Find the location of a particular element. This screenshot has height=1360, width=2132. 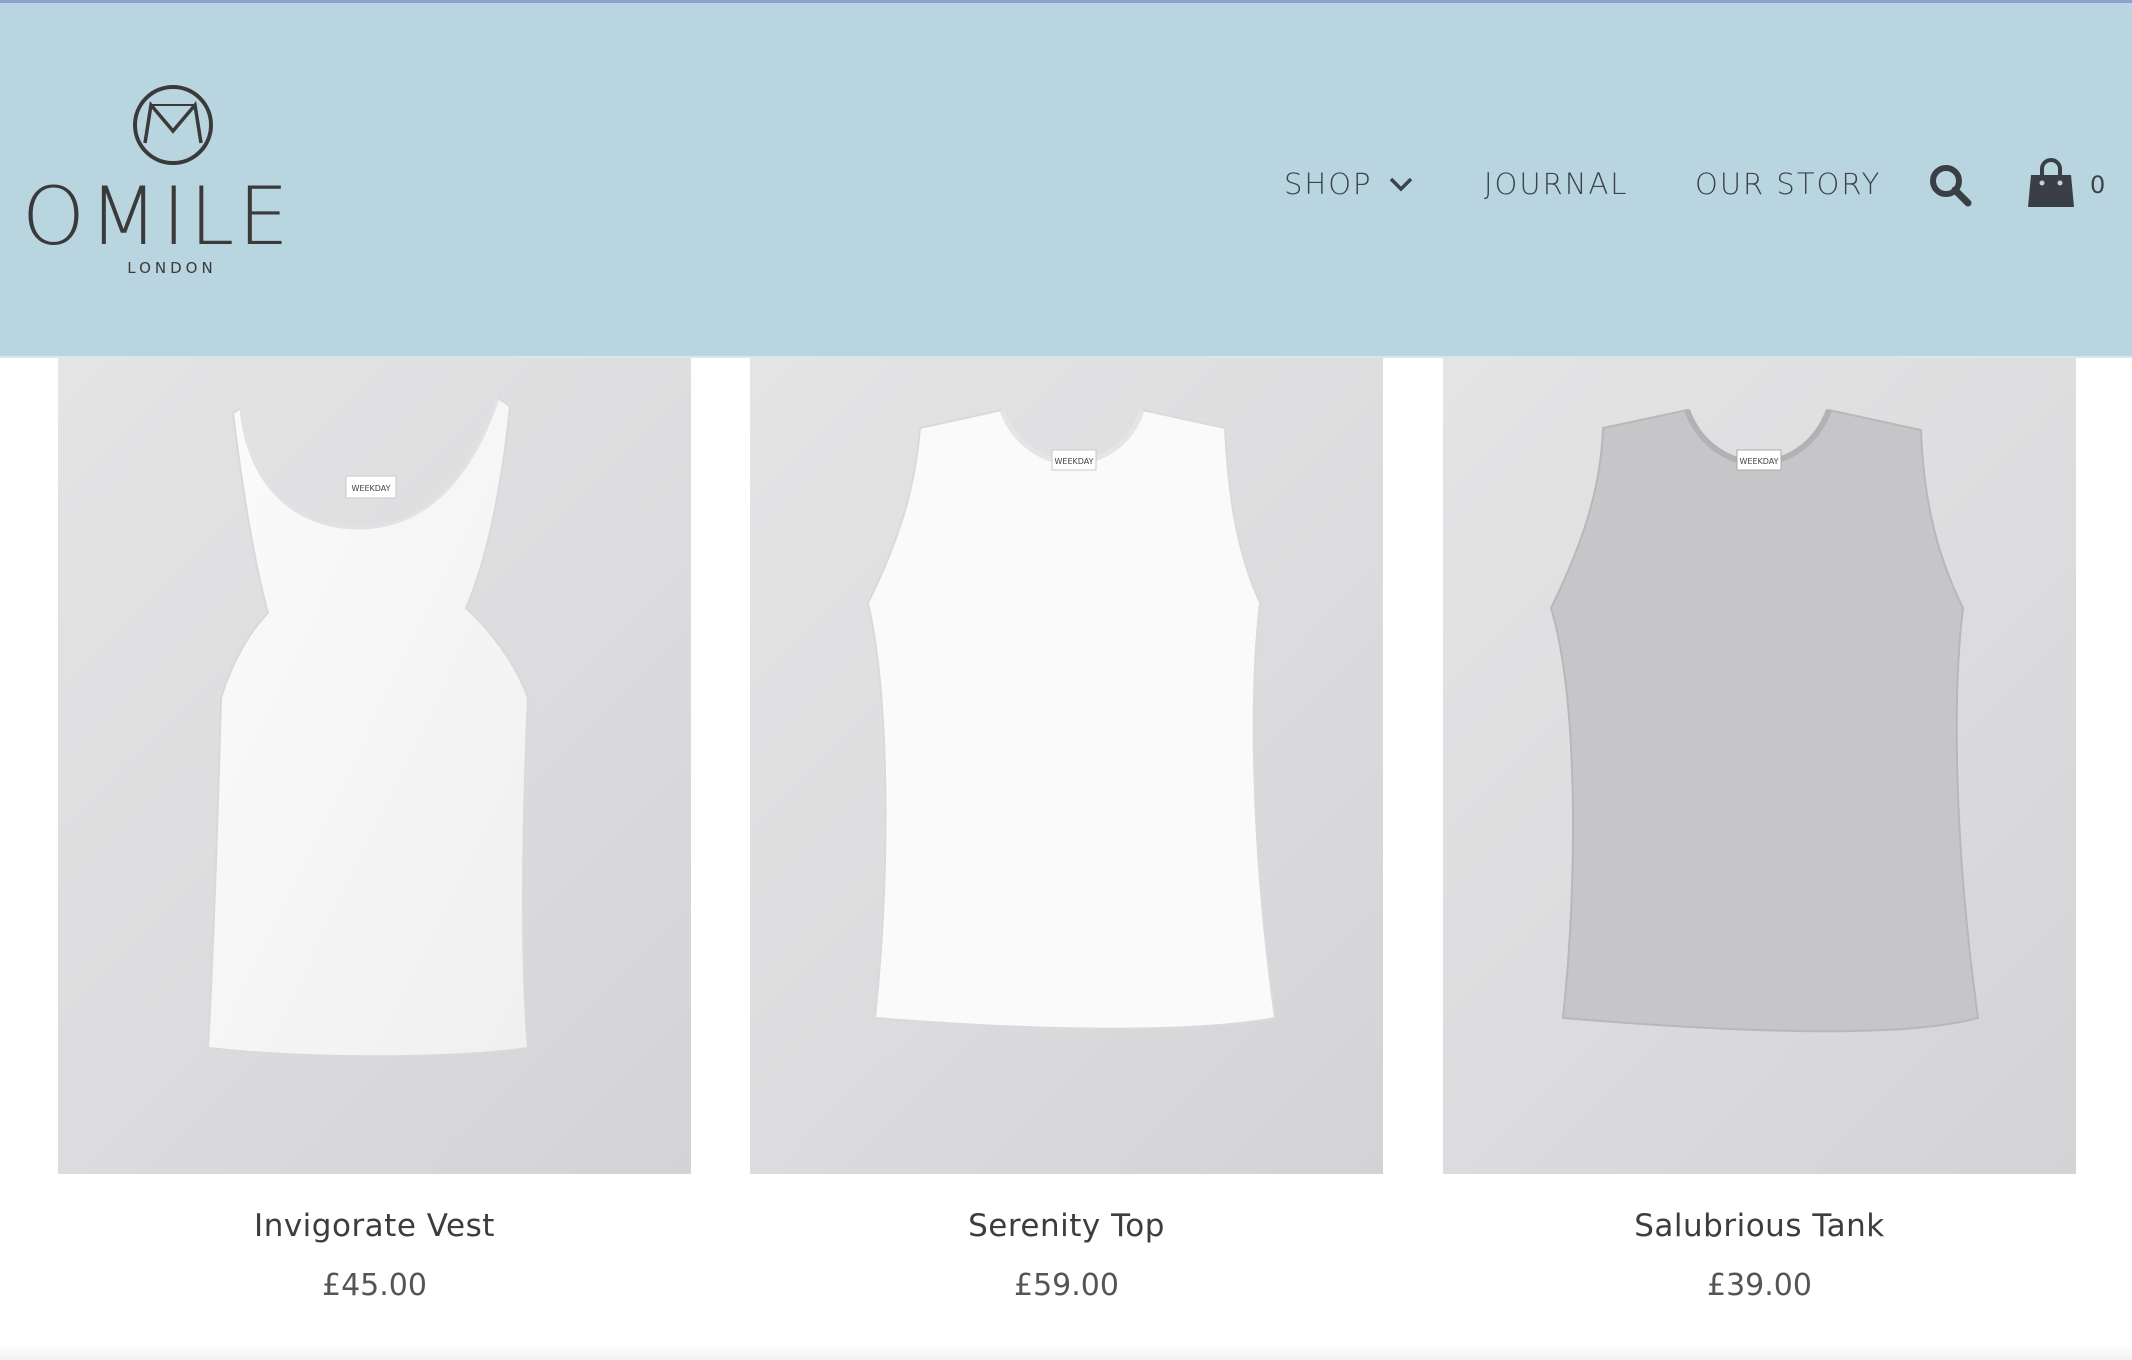

product-name: Serenity Top is located at coordinates (1066, 1226).